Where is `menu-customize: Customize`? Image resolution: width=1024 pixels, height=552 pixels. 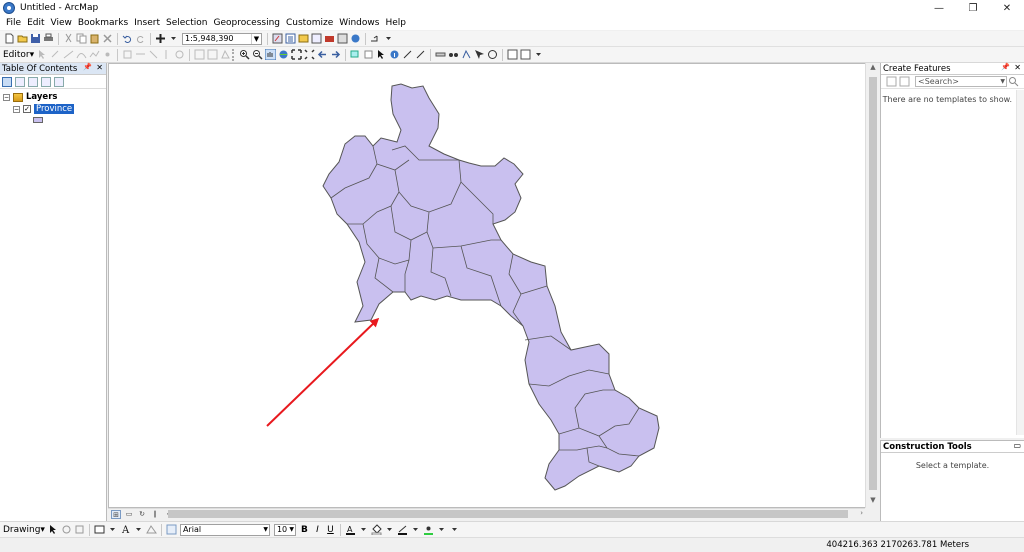
menu-customize: Customize is located at coordinates (309, 23).